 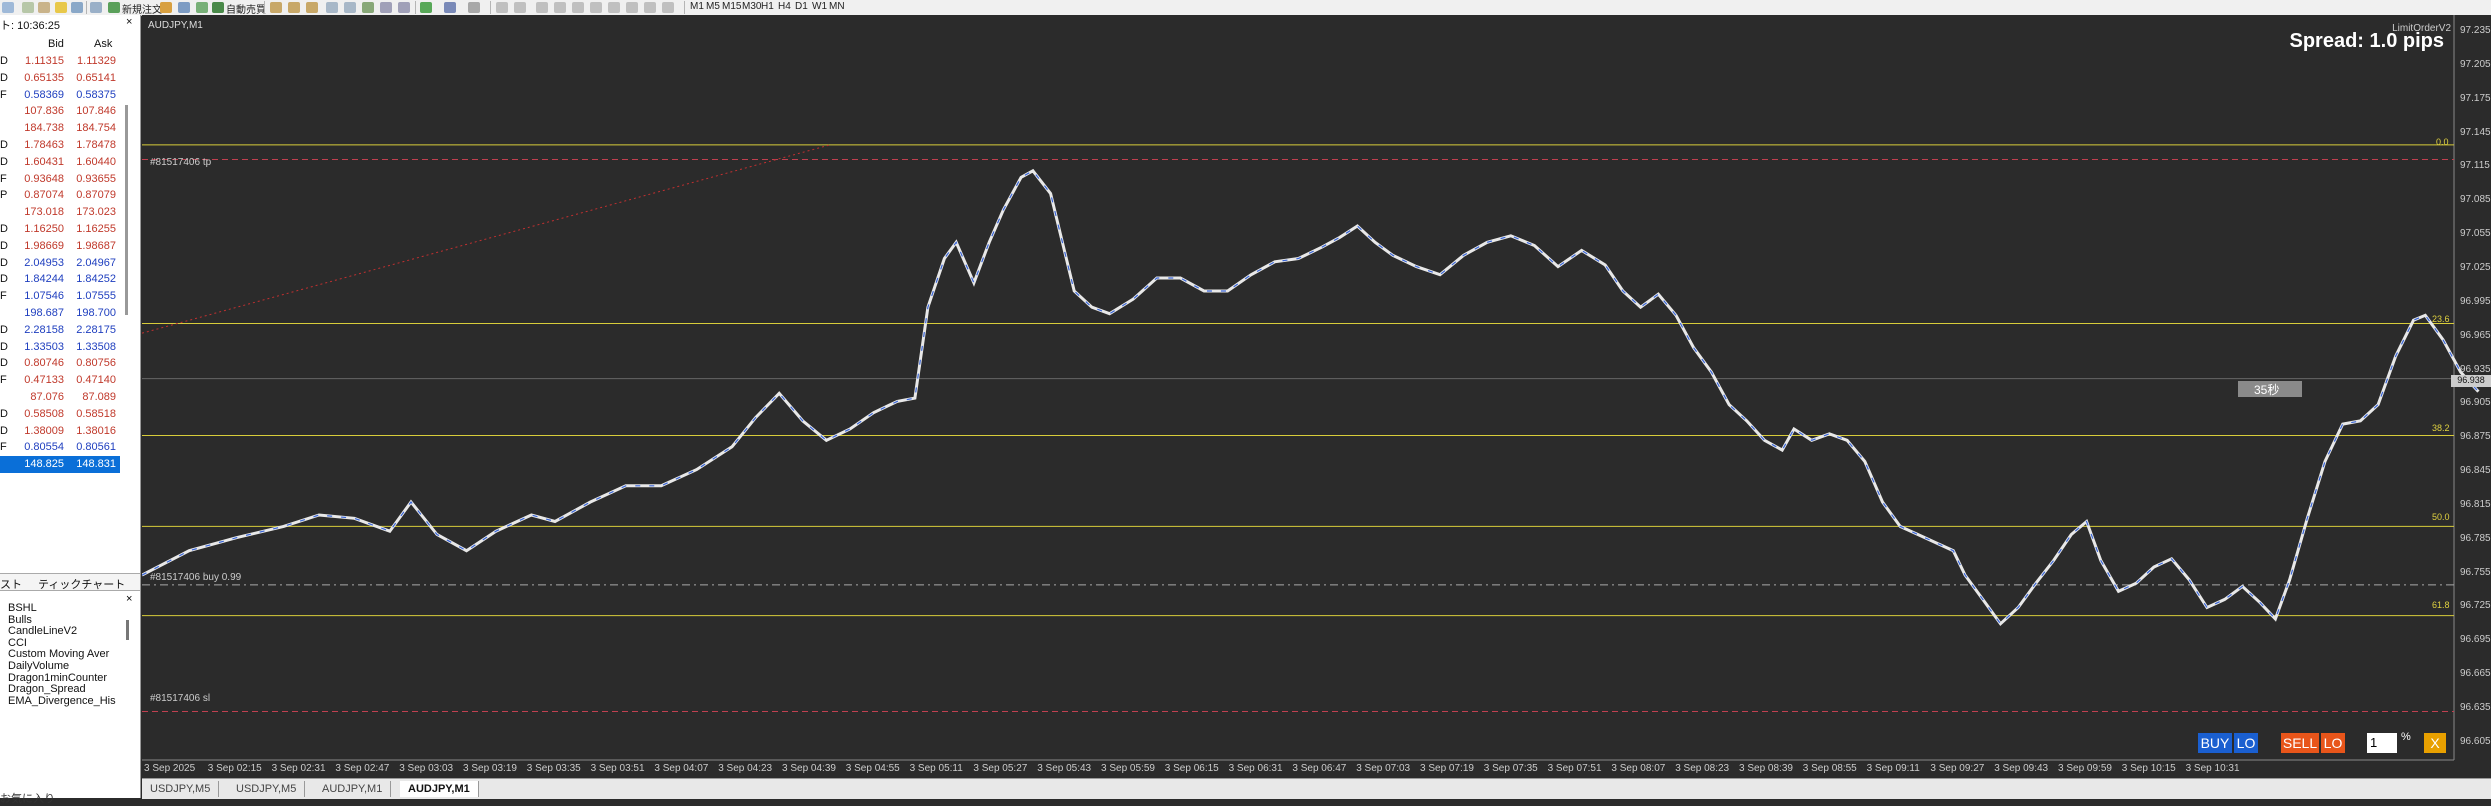 I want to click on zoom-in-icon, so click(x=332, y=7).